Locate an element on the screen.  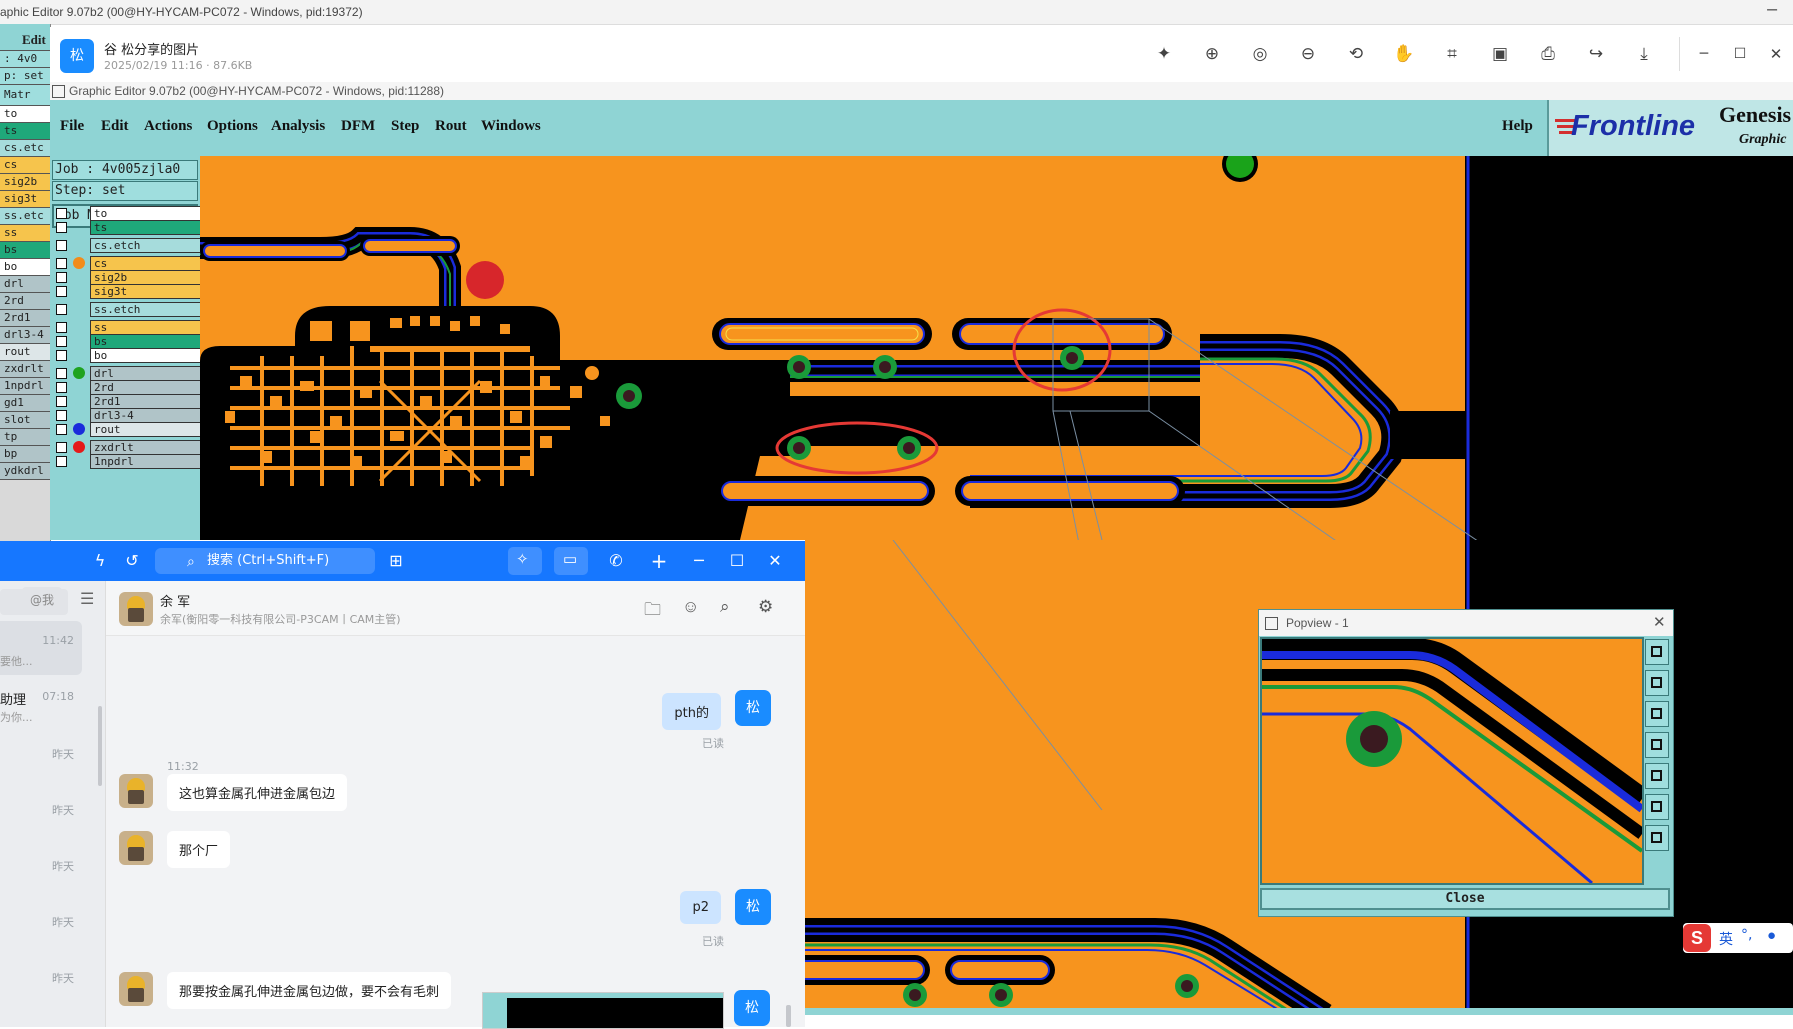
folder-icon: 🗀 is located at coordinates (652, 611).